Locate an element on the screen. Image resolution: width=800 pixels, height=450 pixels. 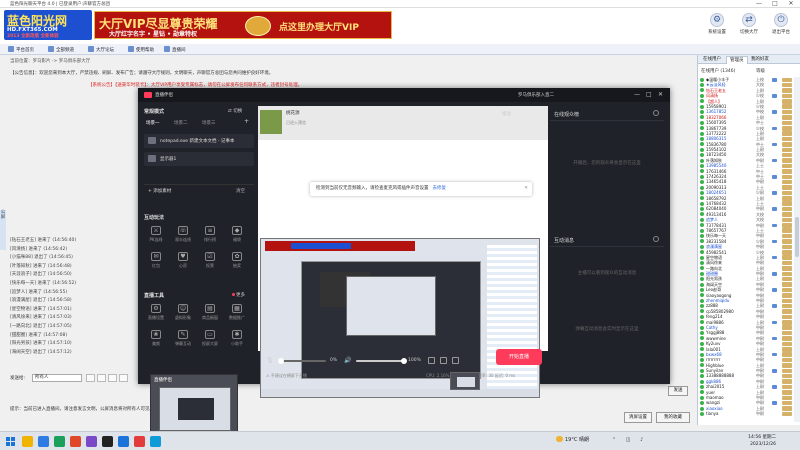
network-icon: ◫ is located at coordinates (628, 440).